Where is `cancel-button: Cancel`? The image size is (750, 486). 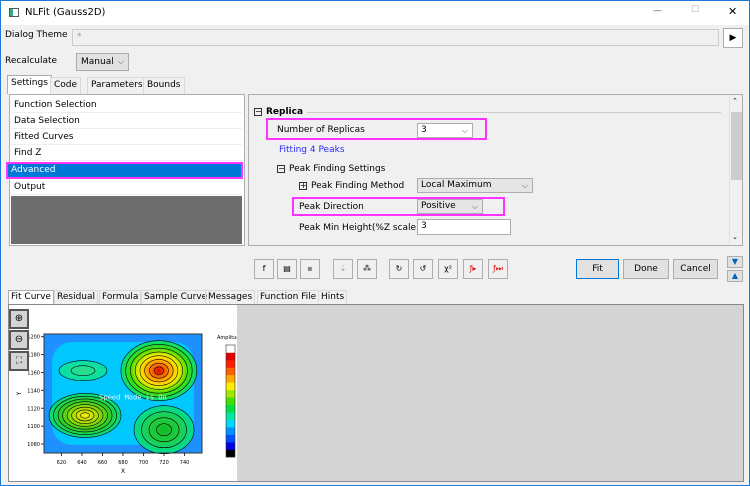
cancel-button: Cancel is located at coordinates (695, 269).